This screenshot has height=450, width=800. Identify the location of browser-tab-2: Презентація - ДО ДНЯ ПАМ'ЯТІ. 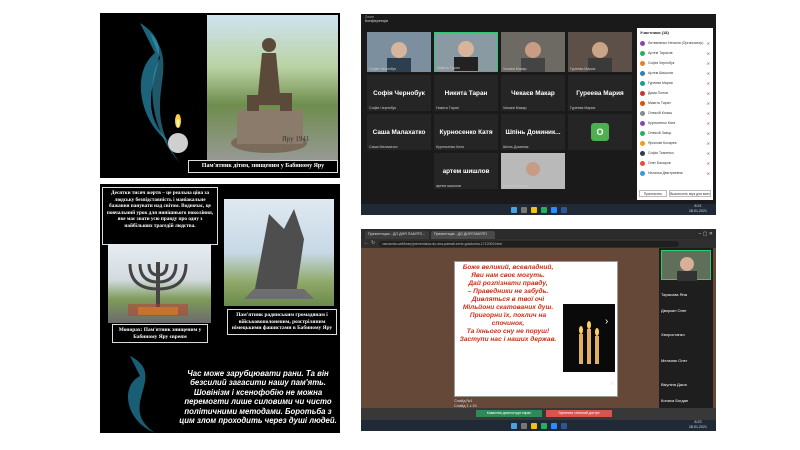
(463, 235).